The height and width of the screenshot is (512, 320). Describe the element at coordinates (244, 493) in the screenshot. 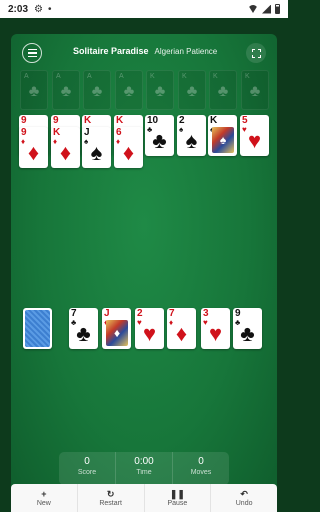

I see `undo-icon: ↶` at that location.